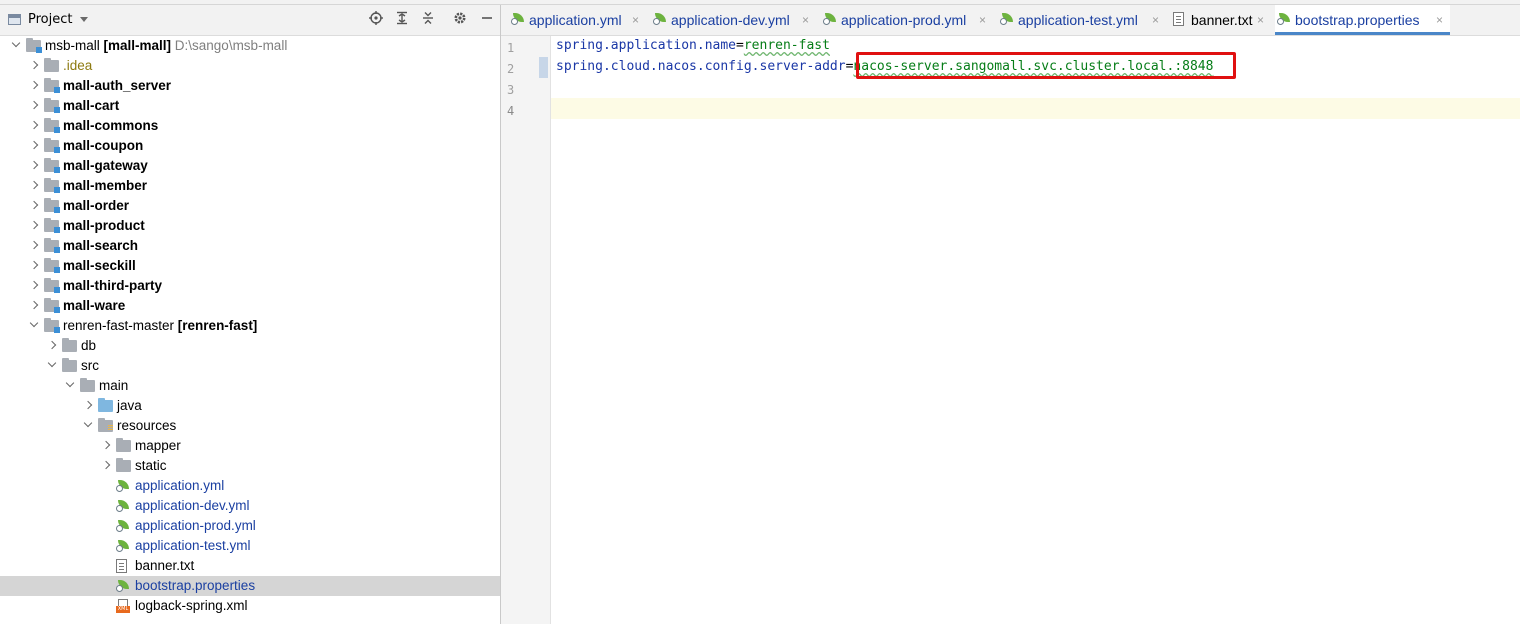 The image size is (1520, 624). What do you see at coordinates (250, 146) in the screenshot?
I see `tree-row: mall-coupon` at bounding box center [250, 146].